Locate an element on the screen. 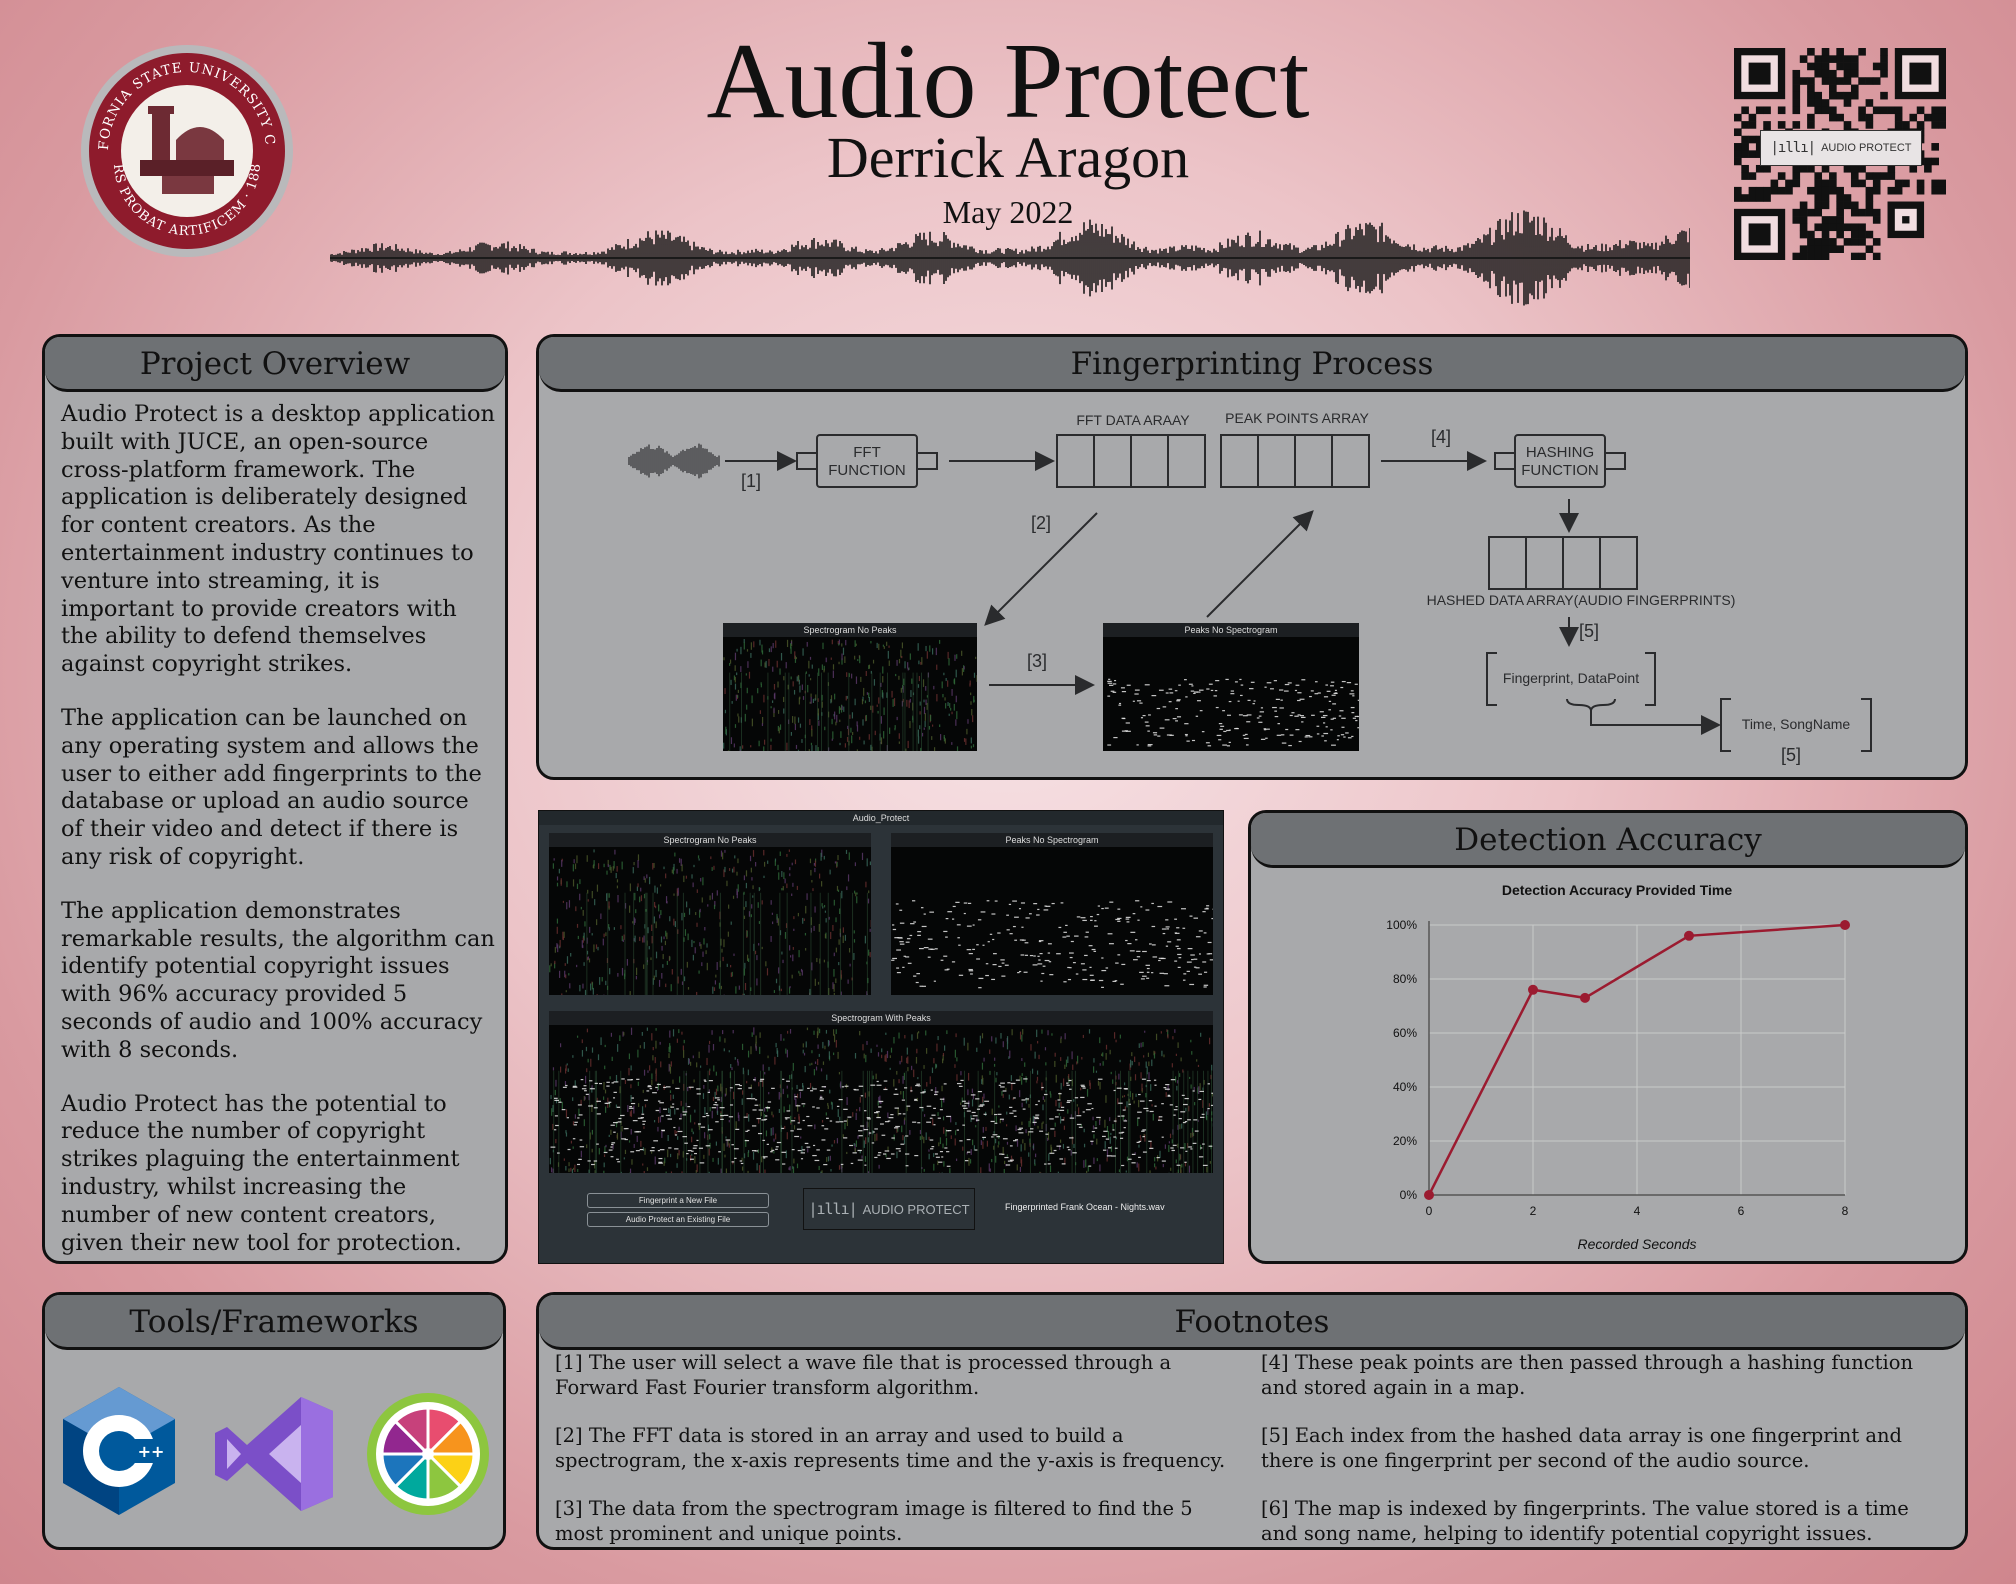 This screenshot has height=1584, width=2016. hashing-function-label-1: HASHING is located at coordinates (1560, 452).